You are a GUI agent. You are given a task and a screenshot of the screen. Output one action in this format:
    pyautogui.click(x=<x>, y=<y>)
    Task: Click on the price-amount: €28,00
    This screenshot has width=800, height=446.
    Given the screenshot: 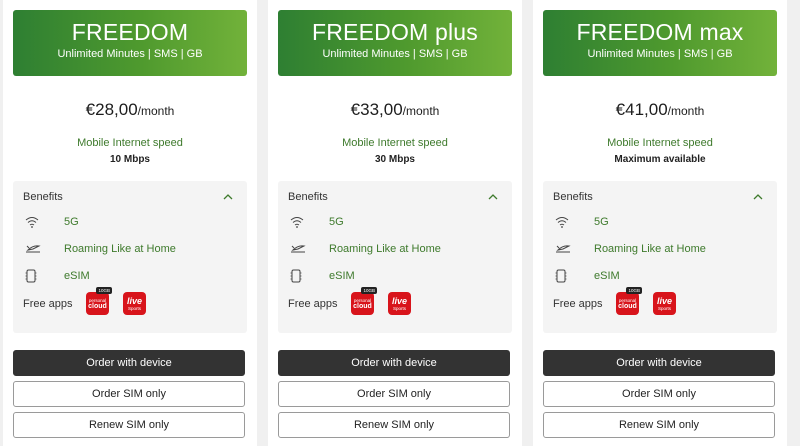 What is the action you would take?
    pyautogui.click(x=111, y=109)
    